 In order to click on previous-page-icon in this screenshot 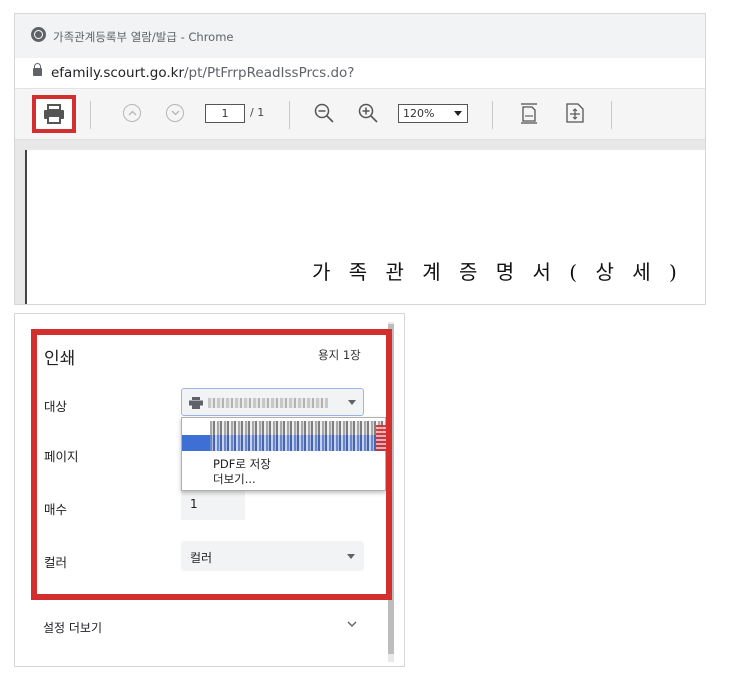, I will do `click(132, 113)`.